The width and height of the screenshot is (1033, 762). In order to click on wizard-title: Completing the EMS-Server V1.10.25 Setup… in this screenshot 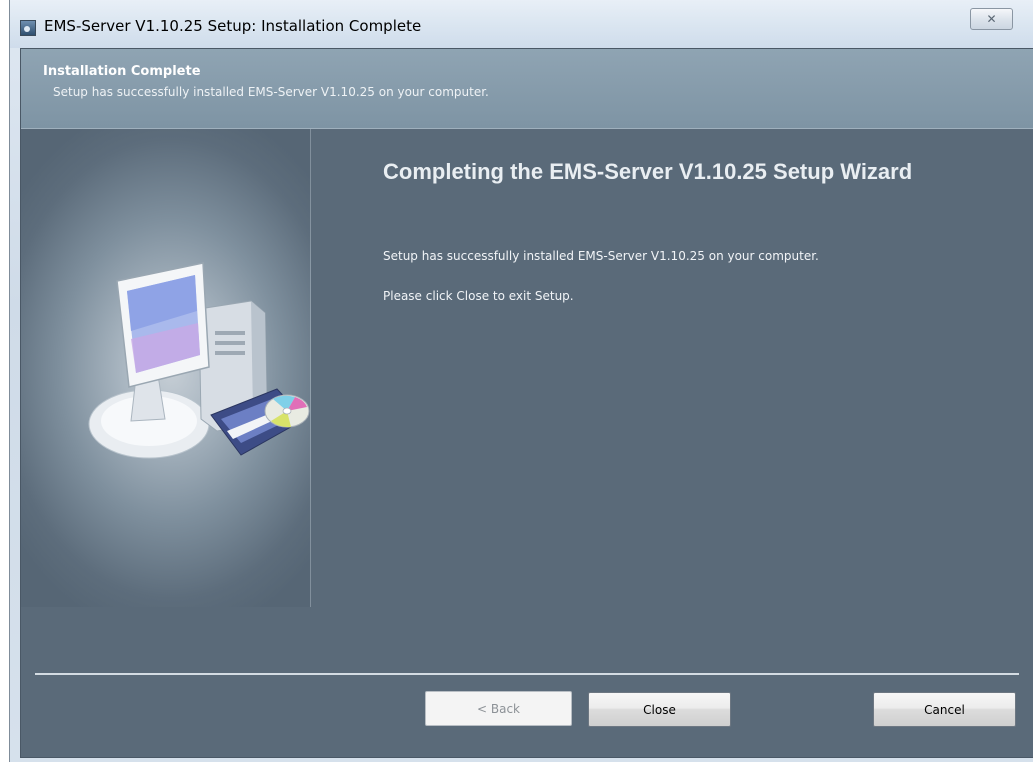, I will do `click(648, 171)`.